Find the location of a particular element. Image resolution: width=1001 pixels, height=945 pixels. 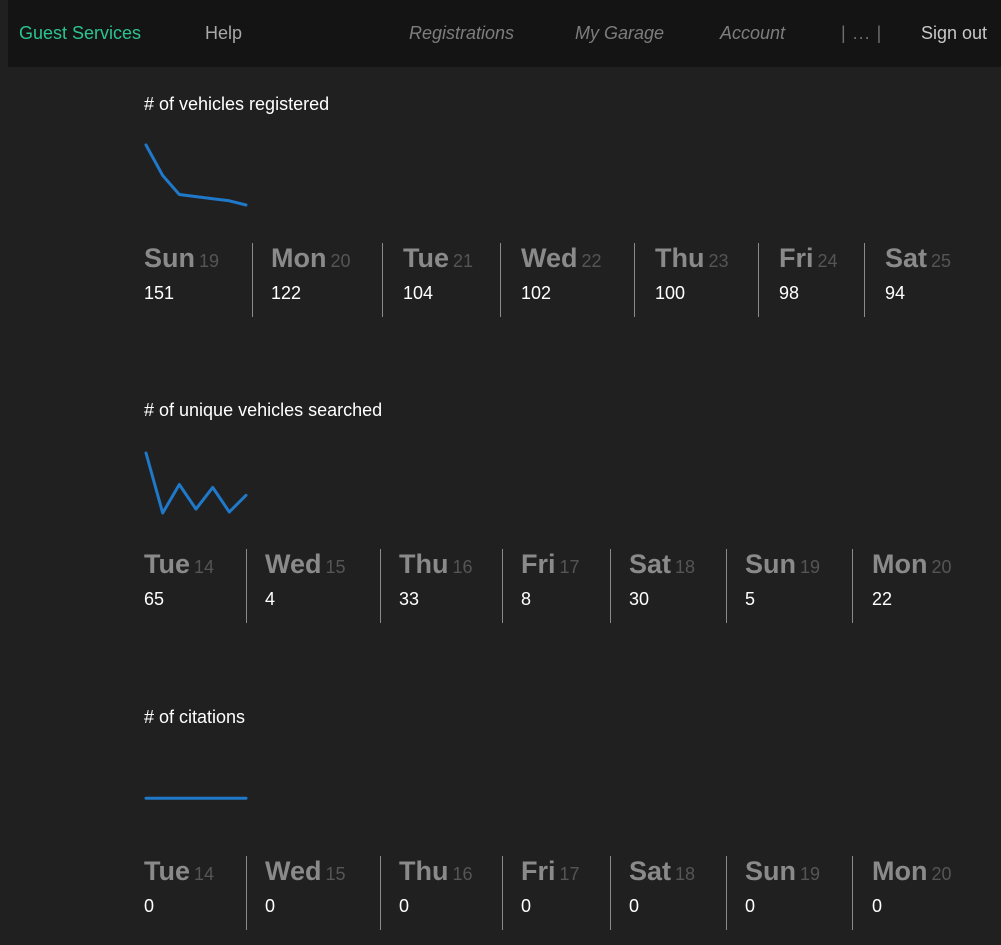

day-cell: Fri 17 8 is located at coordinates (556, 586).